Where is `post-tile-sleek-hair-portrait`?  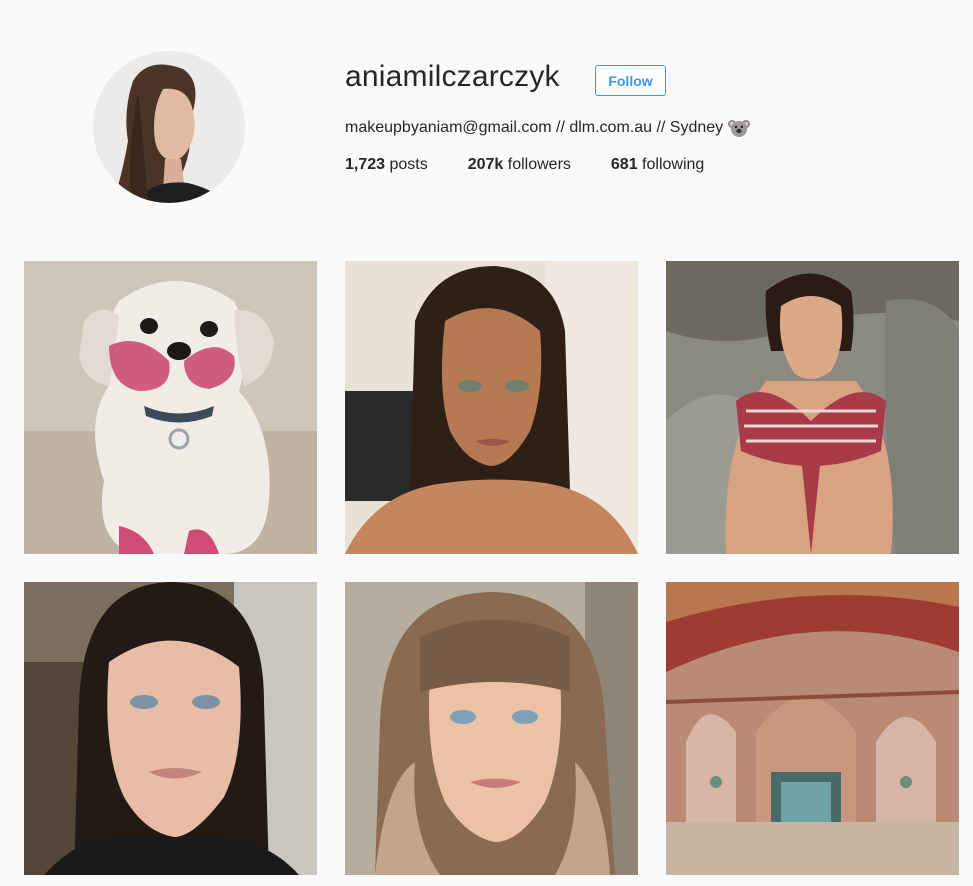
post-tile-sleek-hair-portrait is located at coordinates (170, 728).